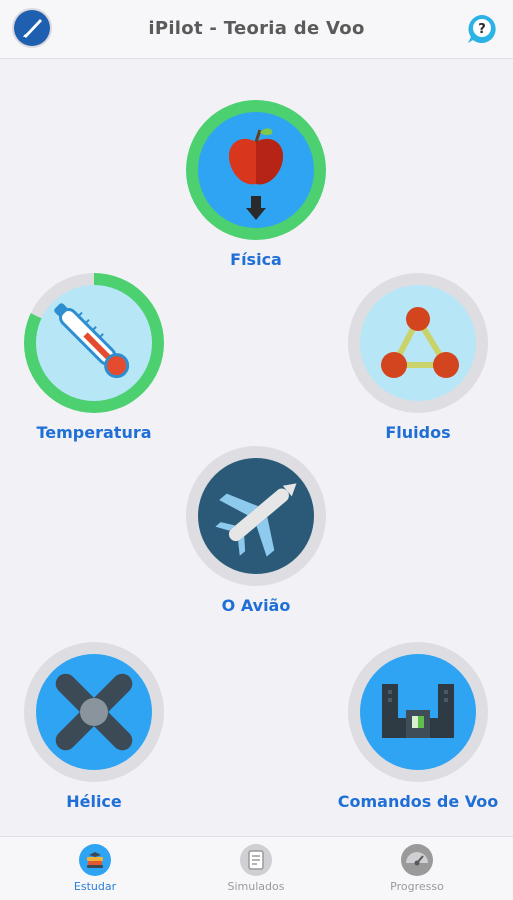 This screenshot has height=900, width=513. I want to click on tab-label: Estudar, so click(95, 886).